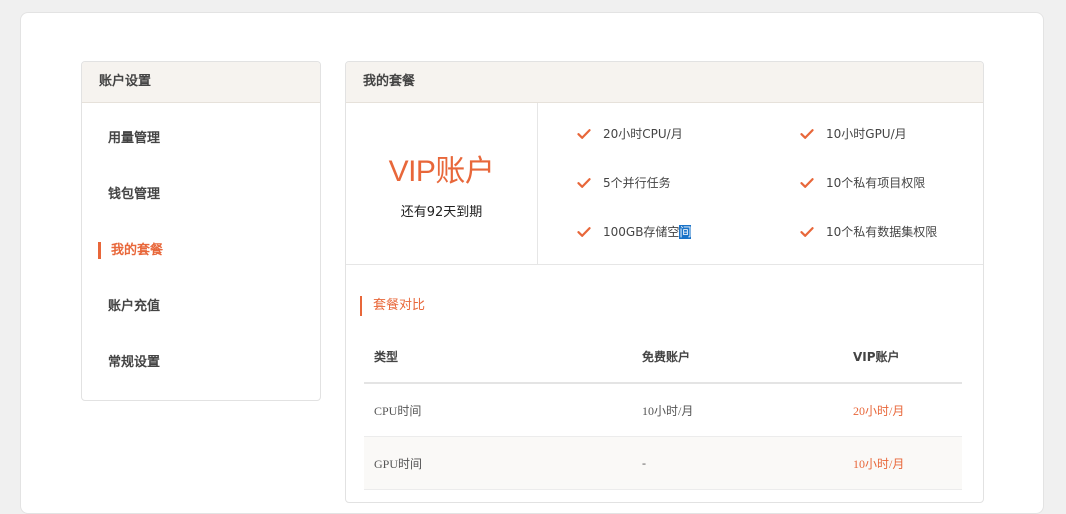  Describe the element at coordinates (902, 410) in the screenshot. I see `row-vip-cell: 20小时/月` at that location.